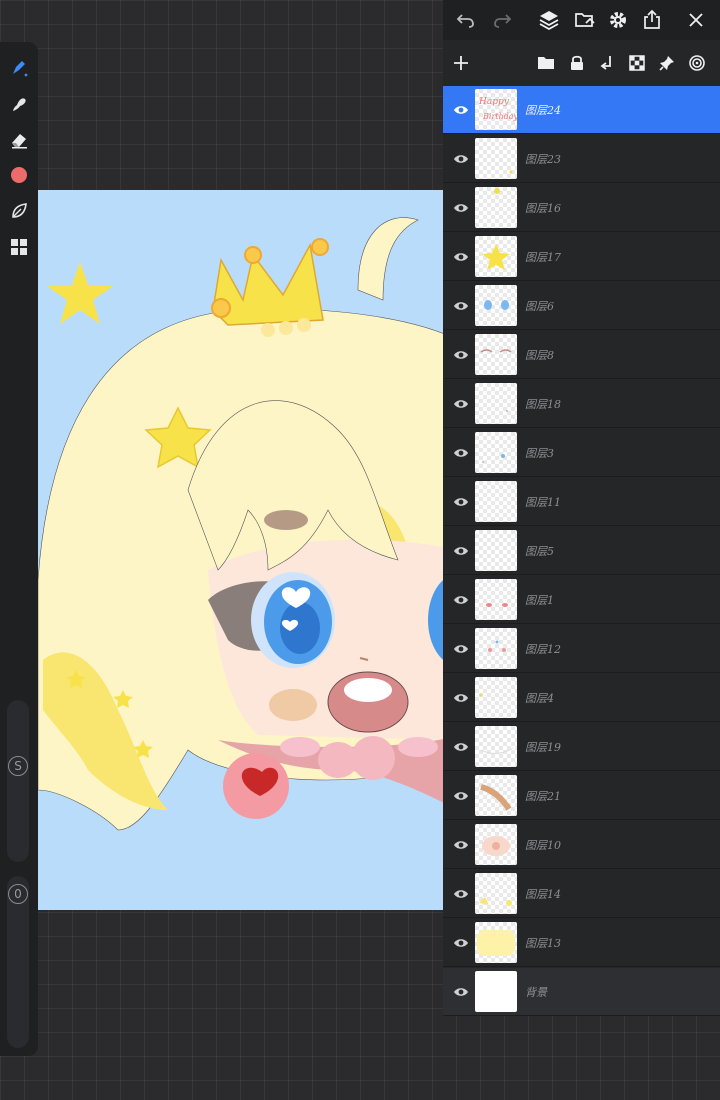 The width and height of the screenshot is (720, 1100). What do you see at coordinates (581, 257) in the screenshot?
I see `layer-row: 图层17` at bounding box center [581, 257].